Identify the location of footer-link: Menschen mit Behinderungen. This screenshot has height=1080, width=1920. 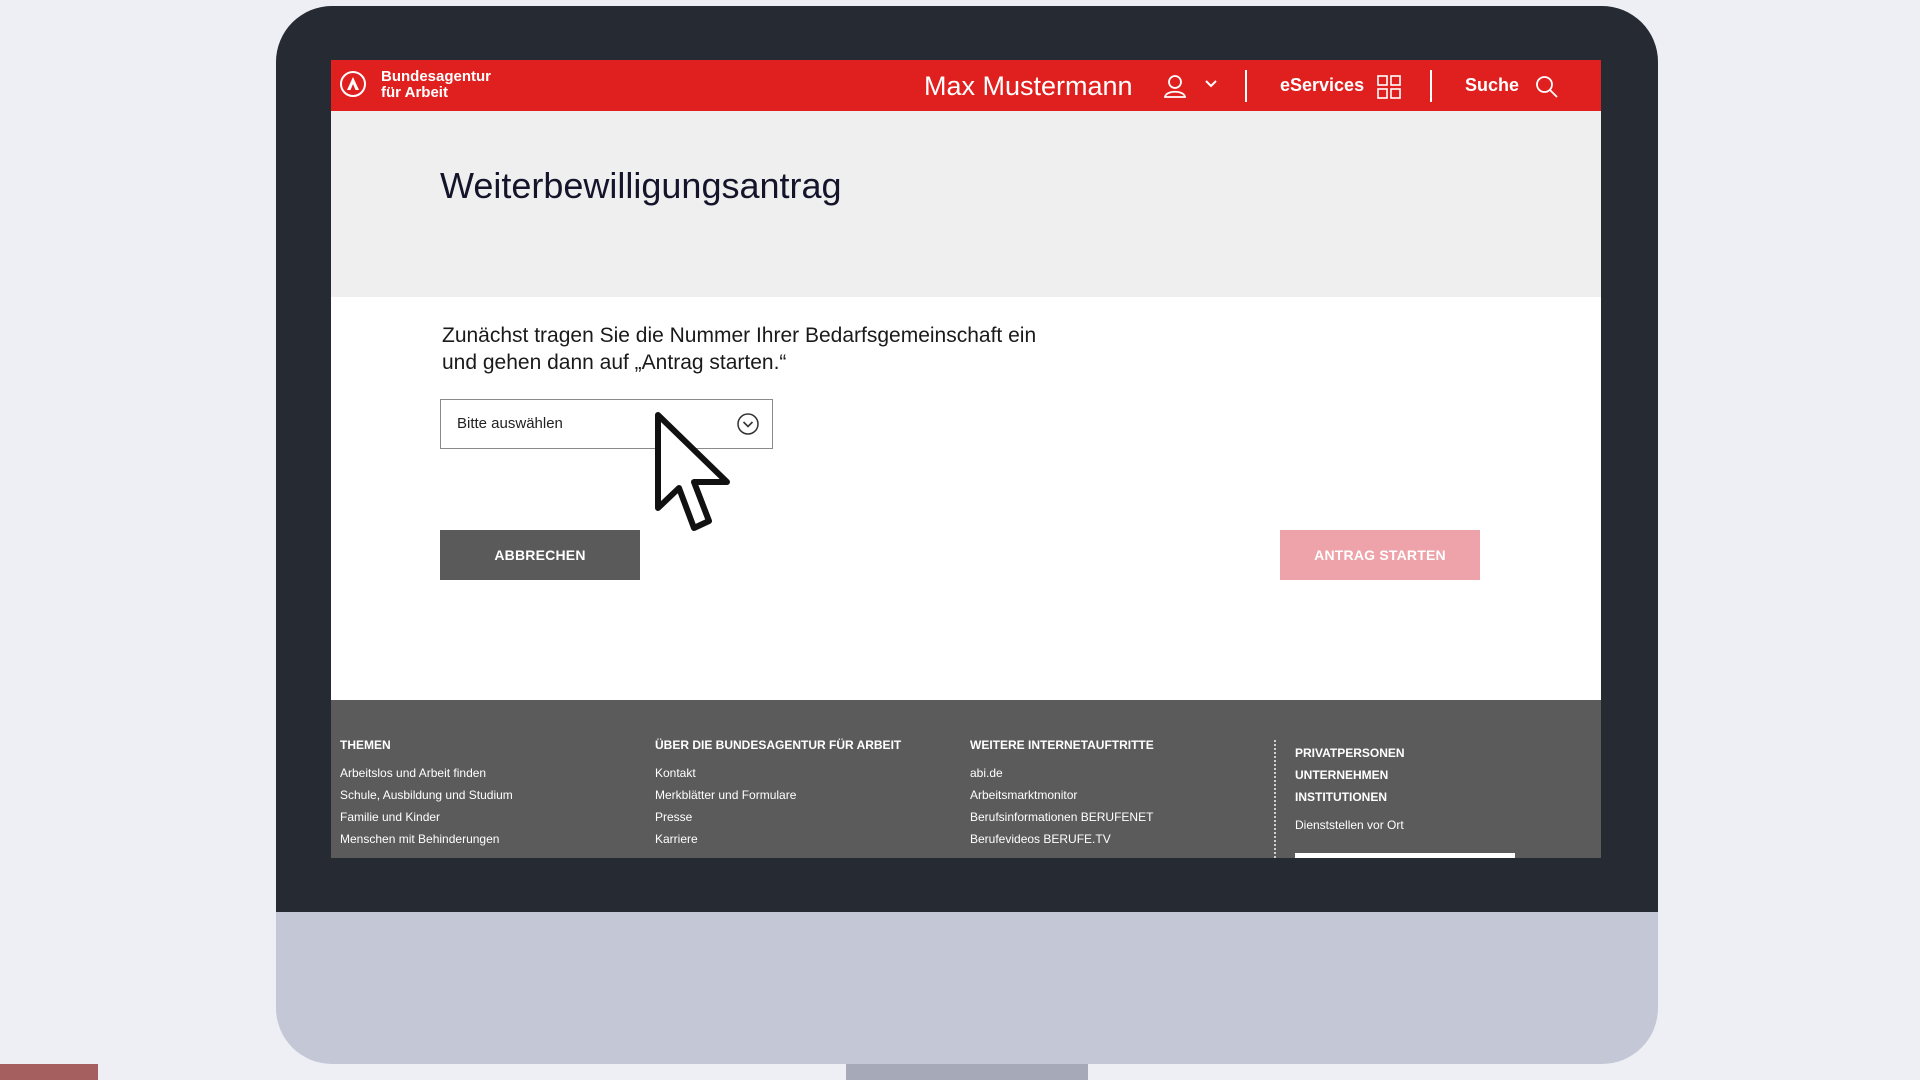
(426, 839).